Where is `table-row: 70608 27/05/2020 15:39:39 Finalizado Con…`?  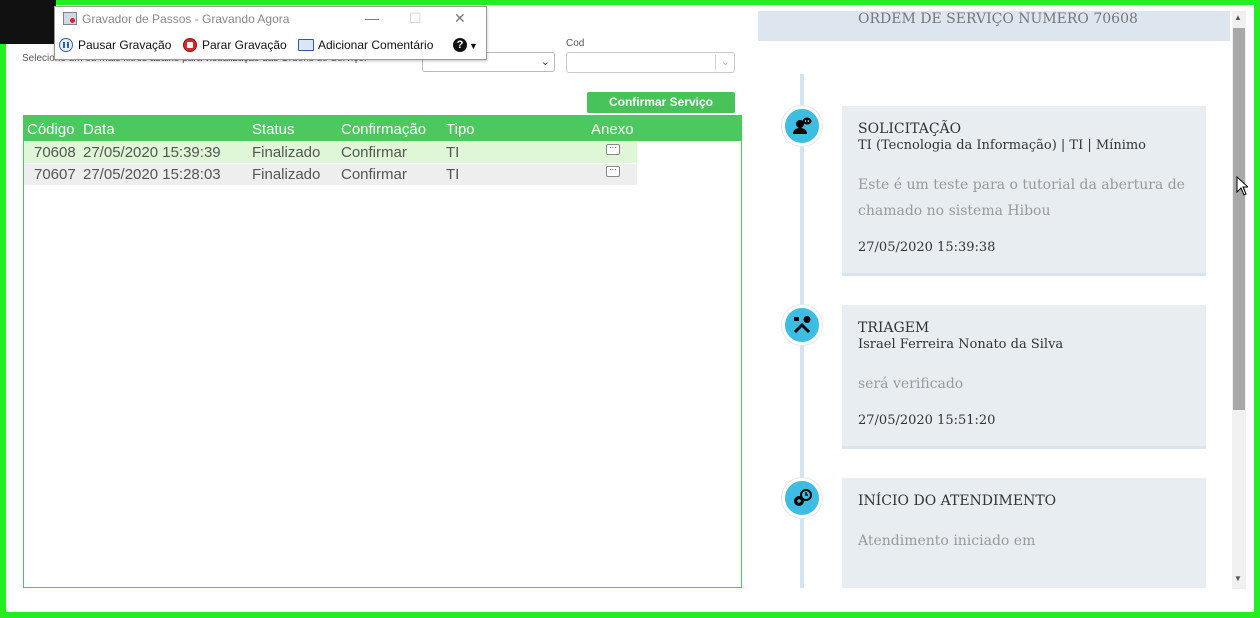
table-row: 70608 27/05/2020 15:39:39 Finalizado Con… is located at coordinates (330, 152).